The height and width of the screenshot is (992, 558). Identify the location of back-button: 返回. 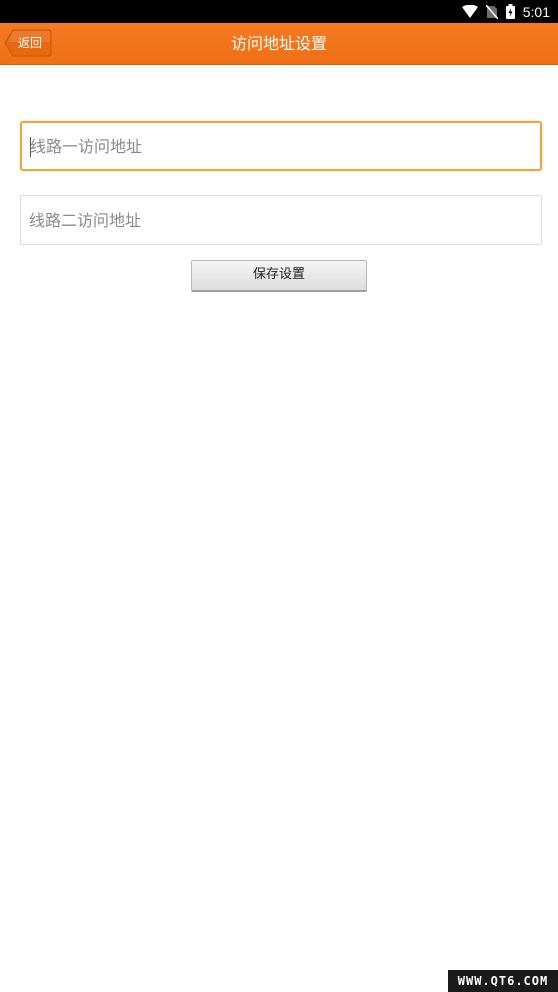
(28, 43).